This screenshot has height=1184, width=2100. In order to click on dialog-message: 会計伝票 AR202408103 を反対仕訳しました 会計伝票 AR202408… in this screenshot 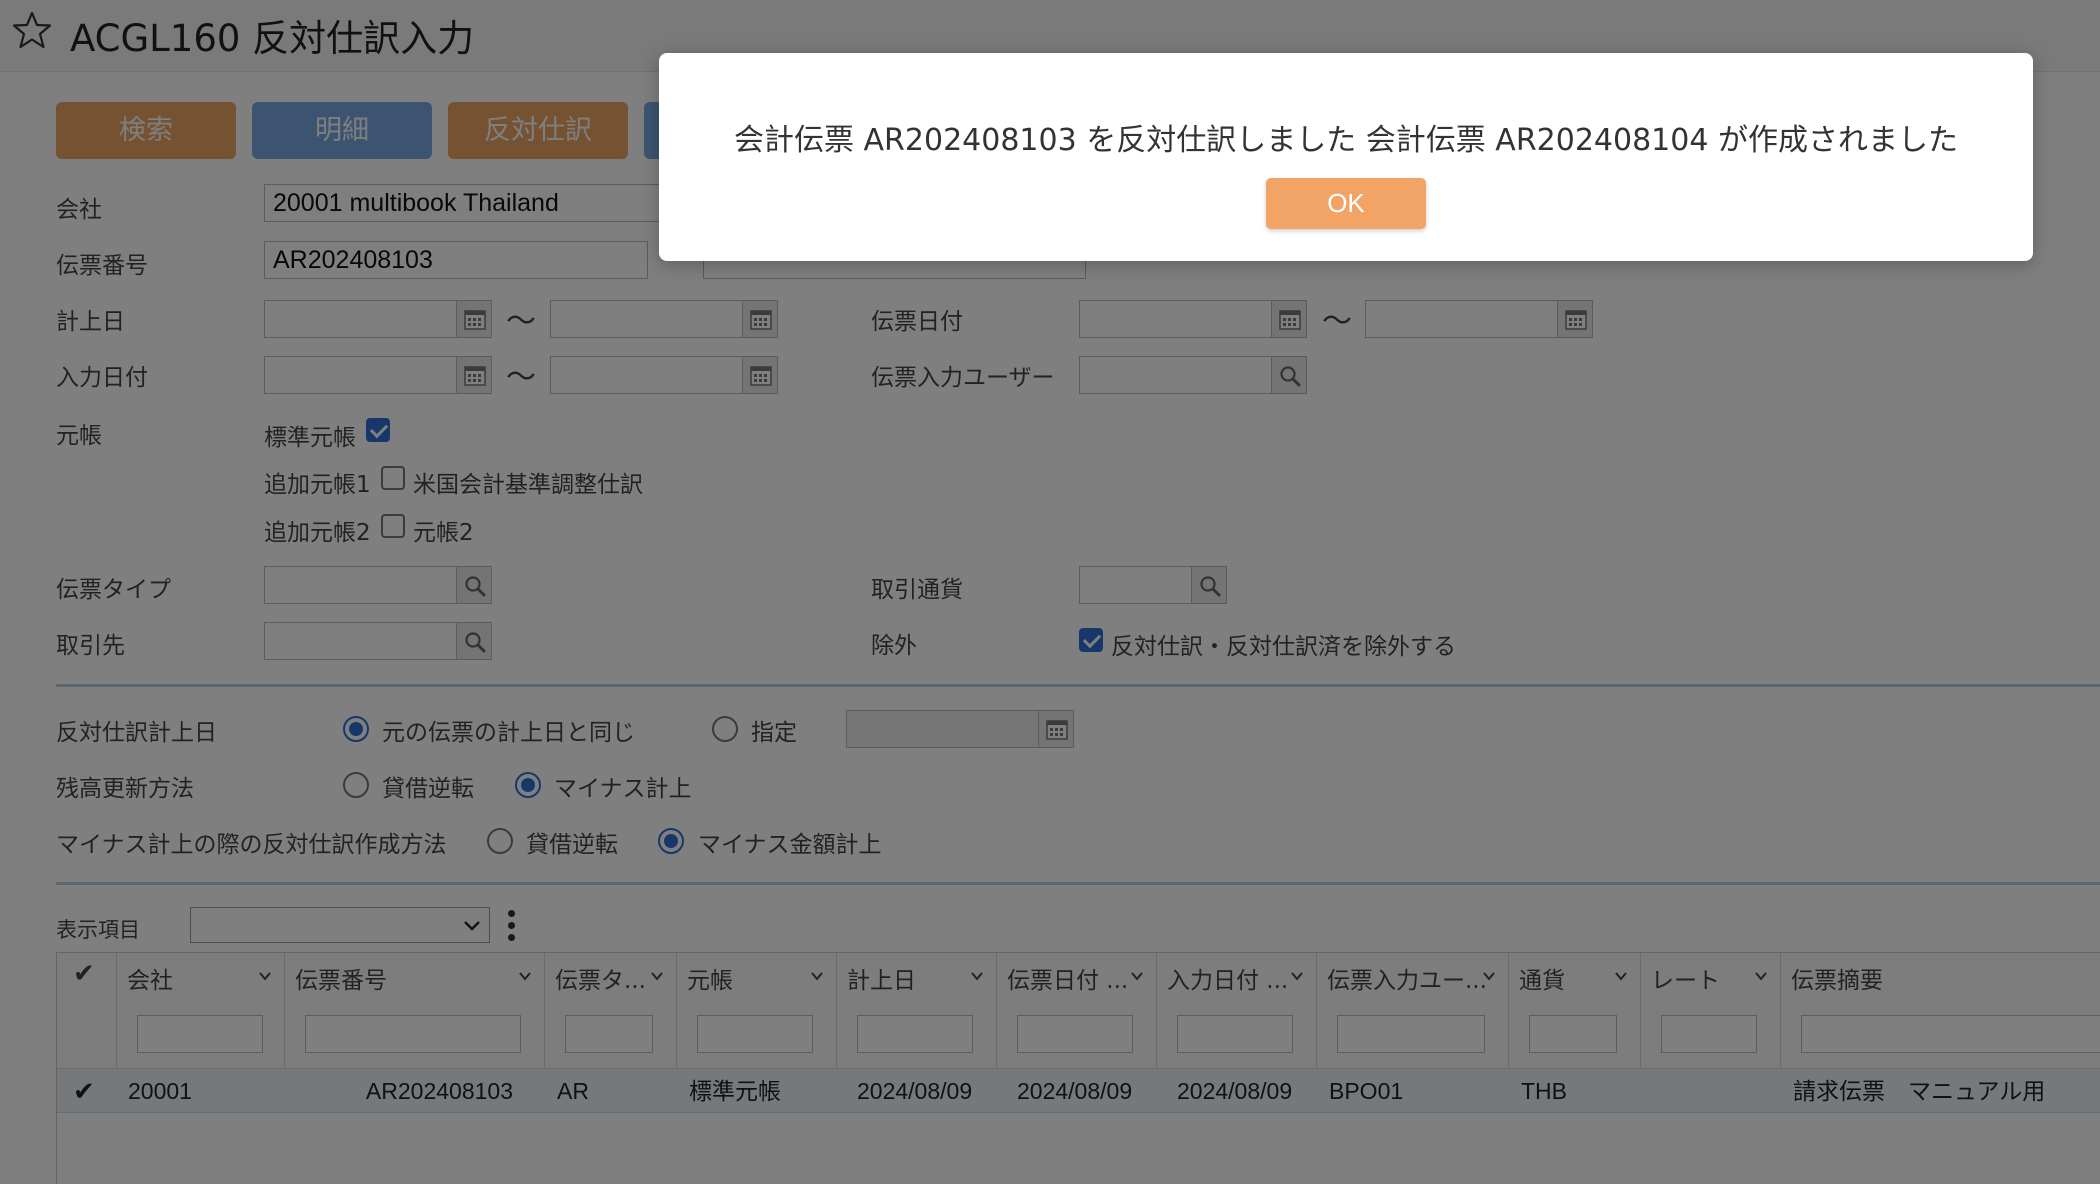, I will do `click(1346, 140)`.